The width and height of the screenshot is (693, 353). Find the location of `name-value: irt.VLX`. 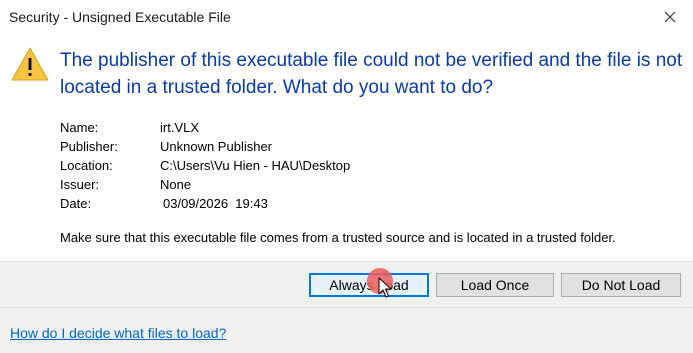

name-value: irt.VLX is located at coordinates (180, 127).